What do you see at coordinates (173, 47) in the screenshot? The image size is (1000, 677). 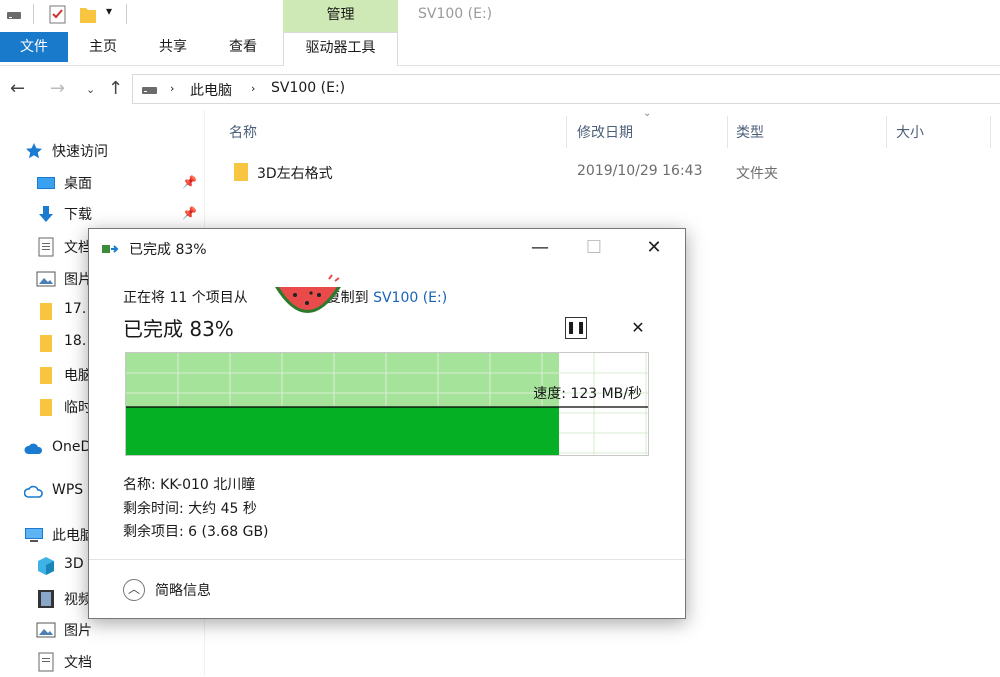 I see `tab-share: 共享` at bounding box center [173, 47].